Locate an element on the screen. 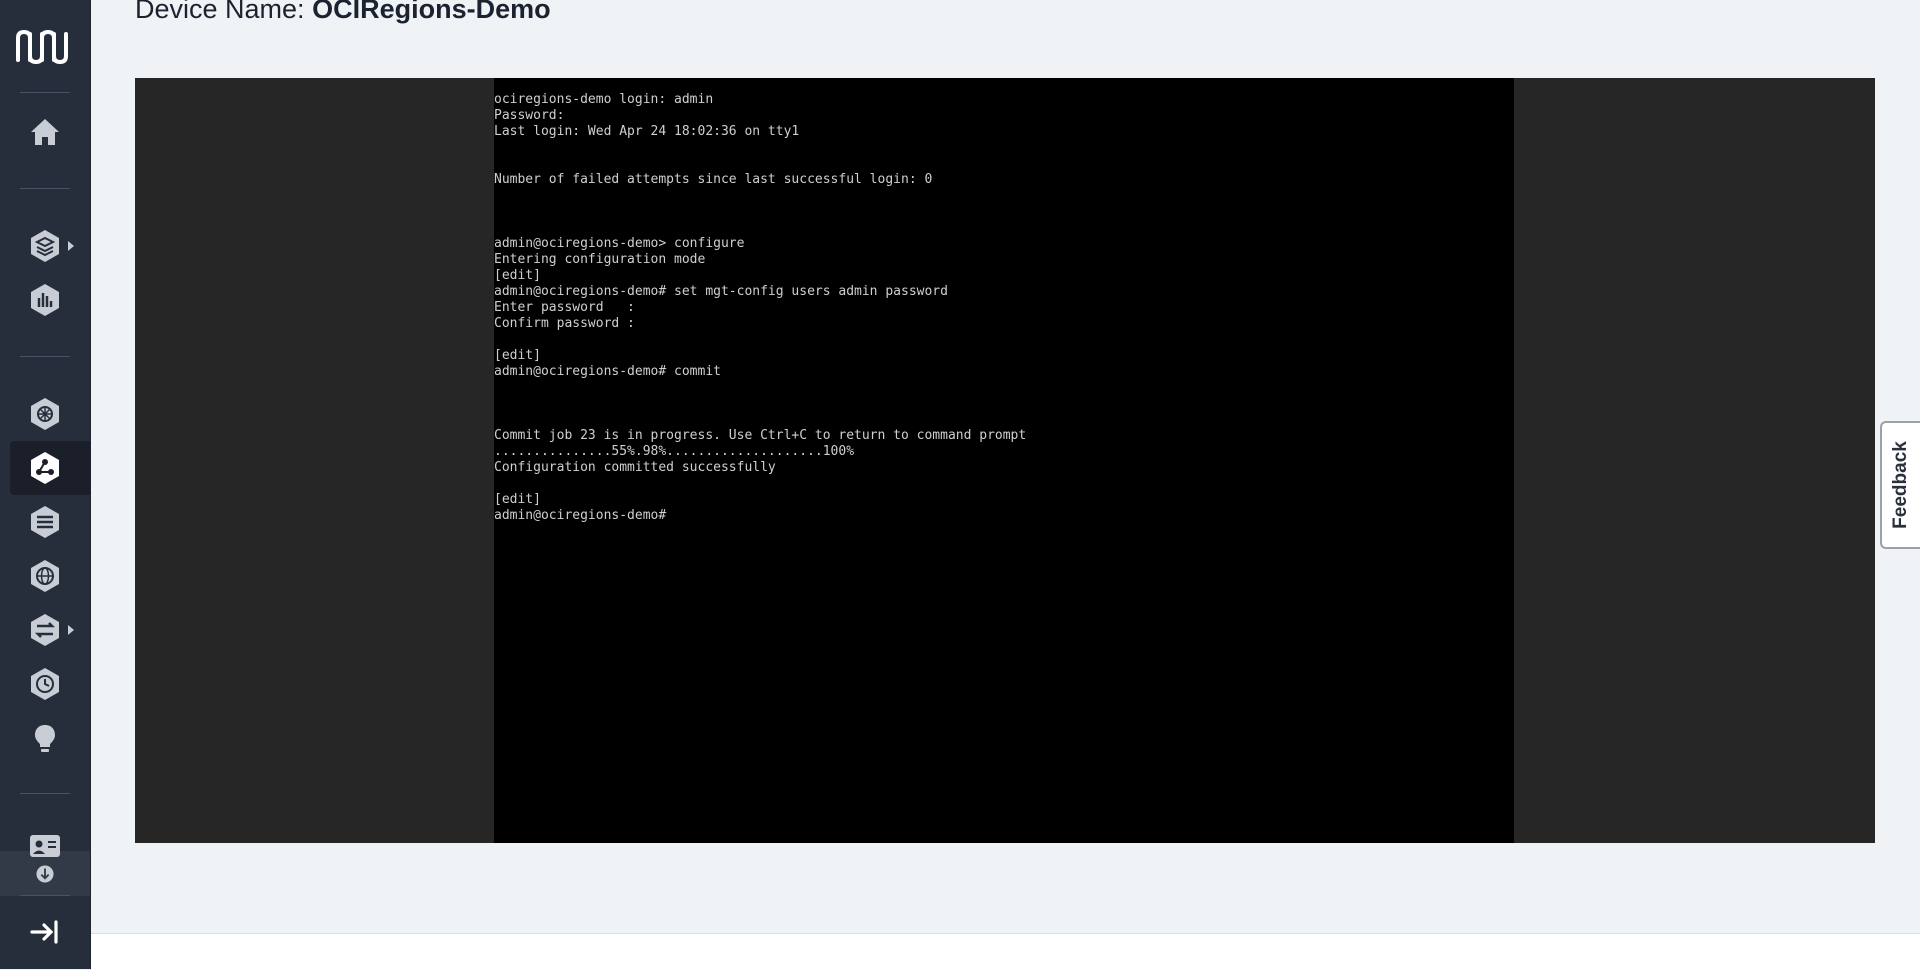 This screenshot has width=1920, height=970. device-name-label: Device Name: is located at coordinates (220, 12).